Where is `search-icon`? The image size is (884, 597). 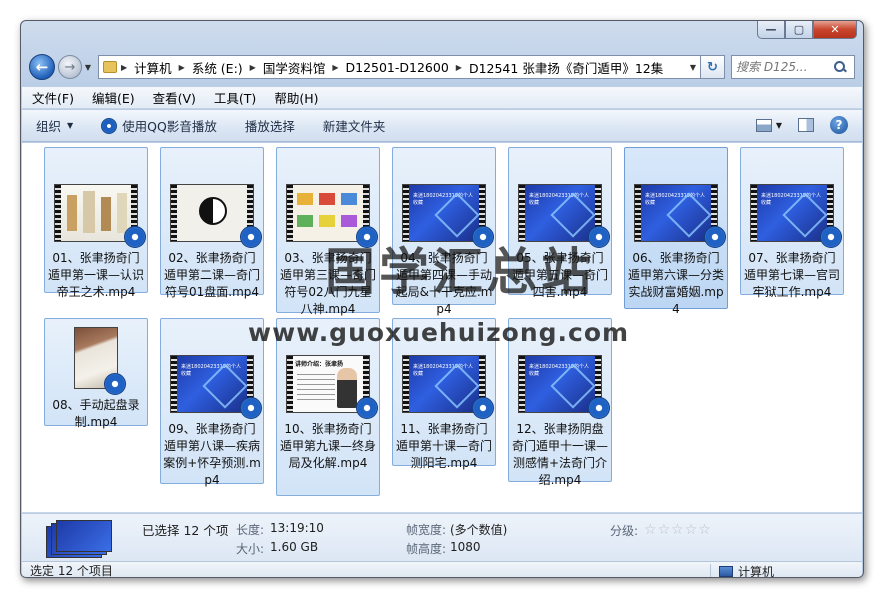
search-icon is located at coordinates (840, 67).